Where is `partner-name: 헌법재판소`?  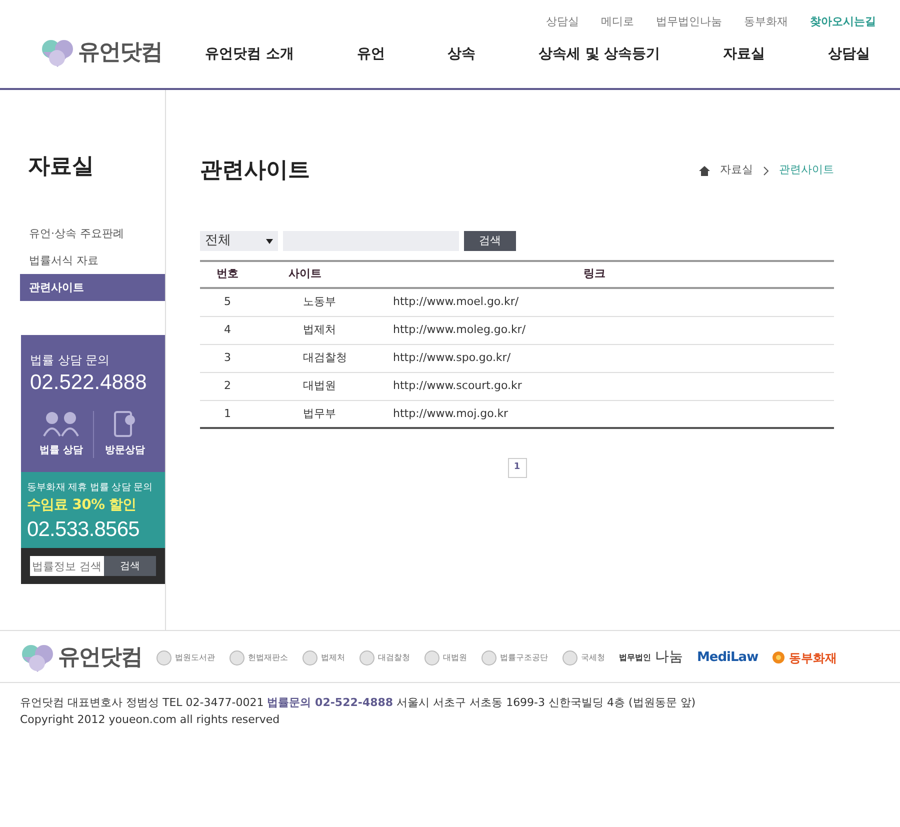 partner-name: 헌법재판소 is located at coordinates (268, 658).